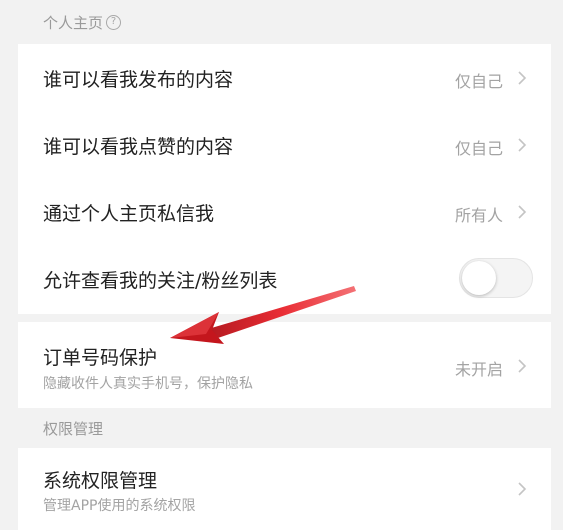 Image resolution: width=563 pixels, height=530 pixels. What do you see at coordinates (281, 428) in the screenshot?
I see `section-header-permissions: 权限管理` at bounding box center [281, 428].